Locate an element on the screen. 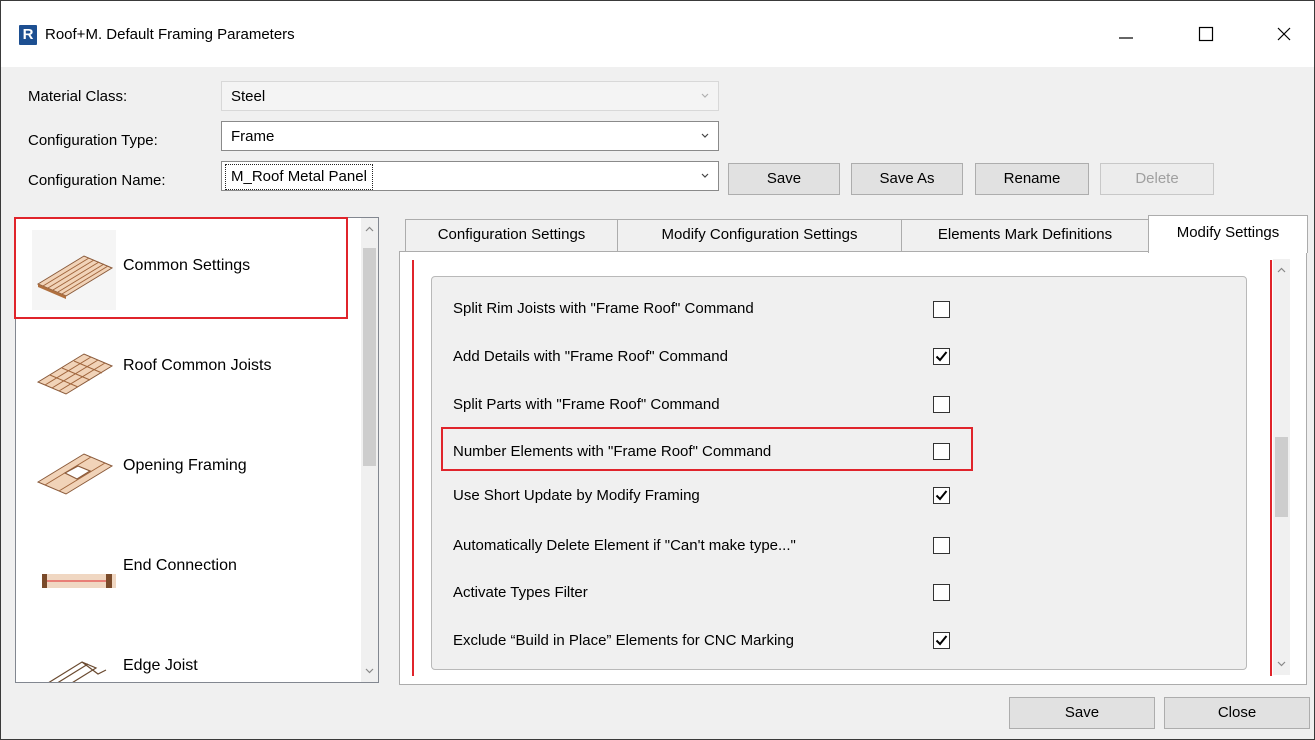 This screenshot has height=740, width=1315. setting-label: Activate Types Filter is located at coordinates (520, 592).